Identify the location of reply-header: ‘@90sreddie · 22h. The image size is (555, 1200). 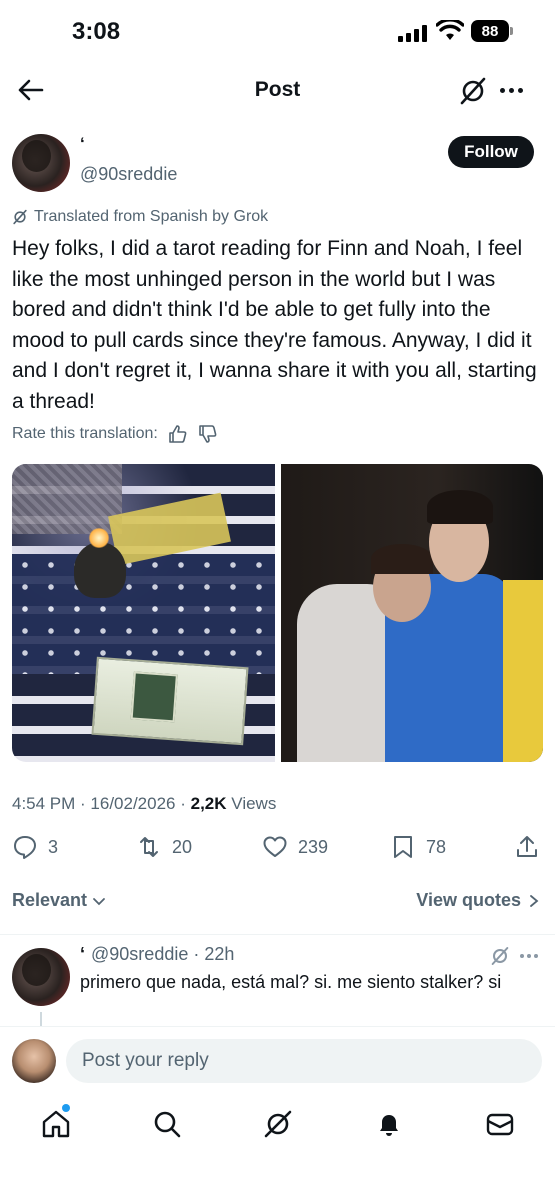
(157, 954).